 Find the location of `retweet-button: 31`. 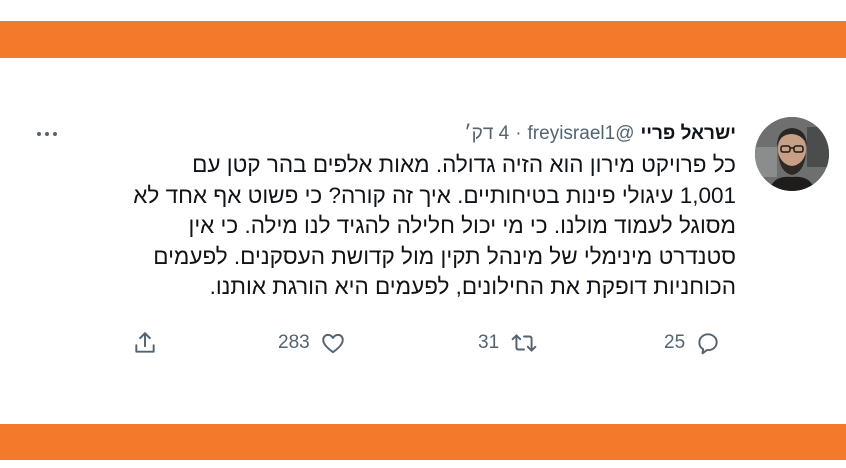

retweet-button: 31 is located at coordinates (508, 343).